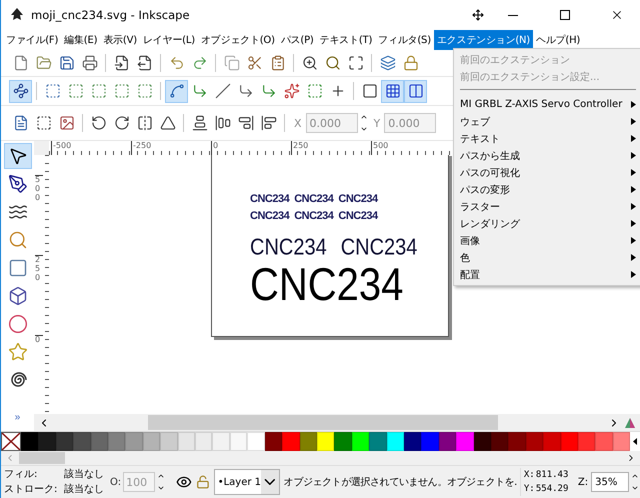  I want to click on menu-item: ファイル(F), so click(32, 40).